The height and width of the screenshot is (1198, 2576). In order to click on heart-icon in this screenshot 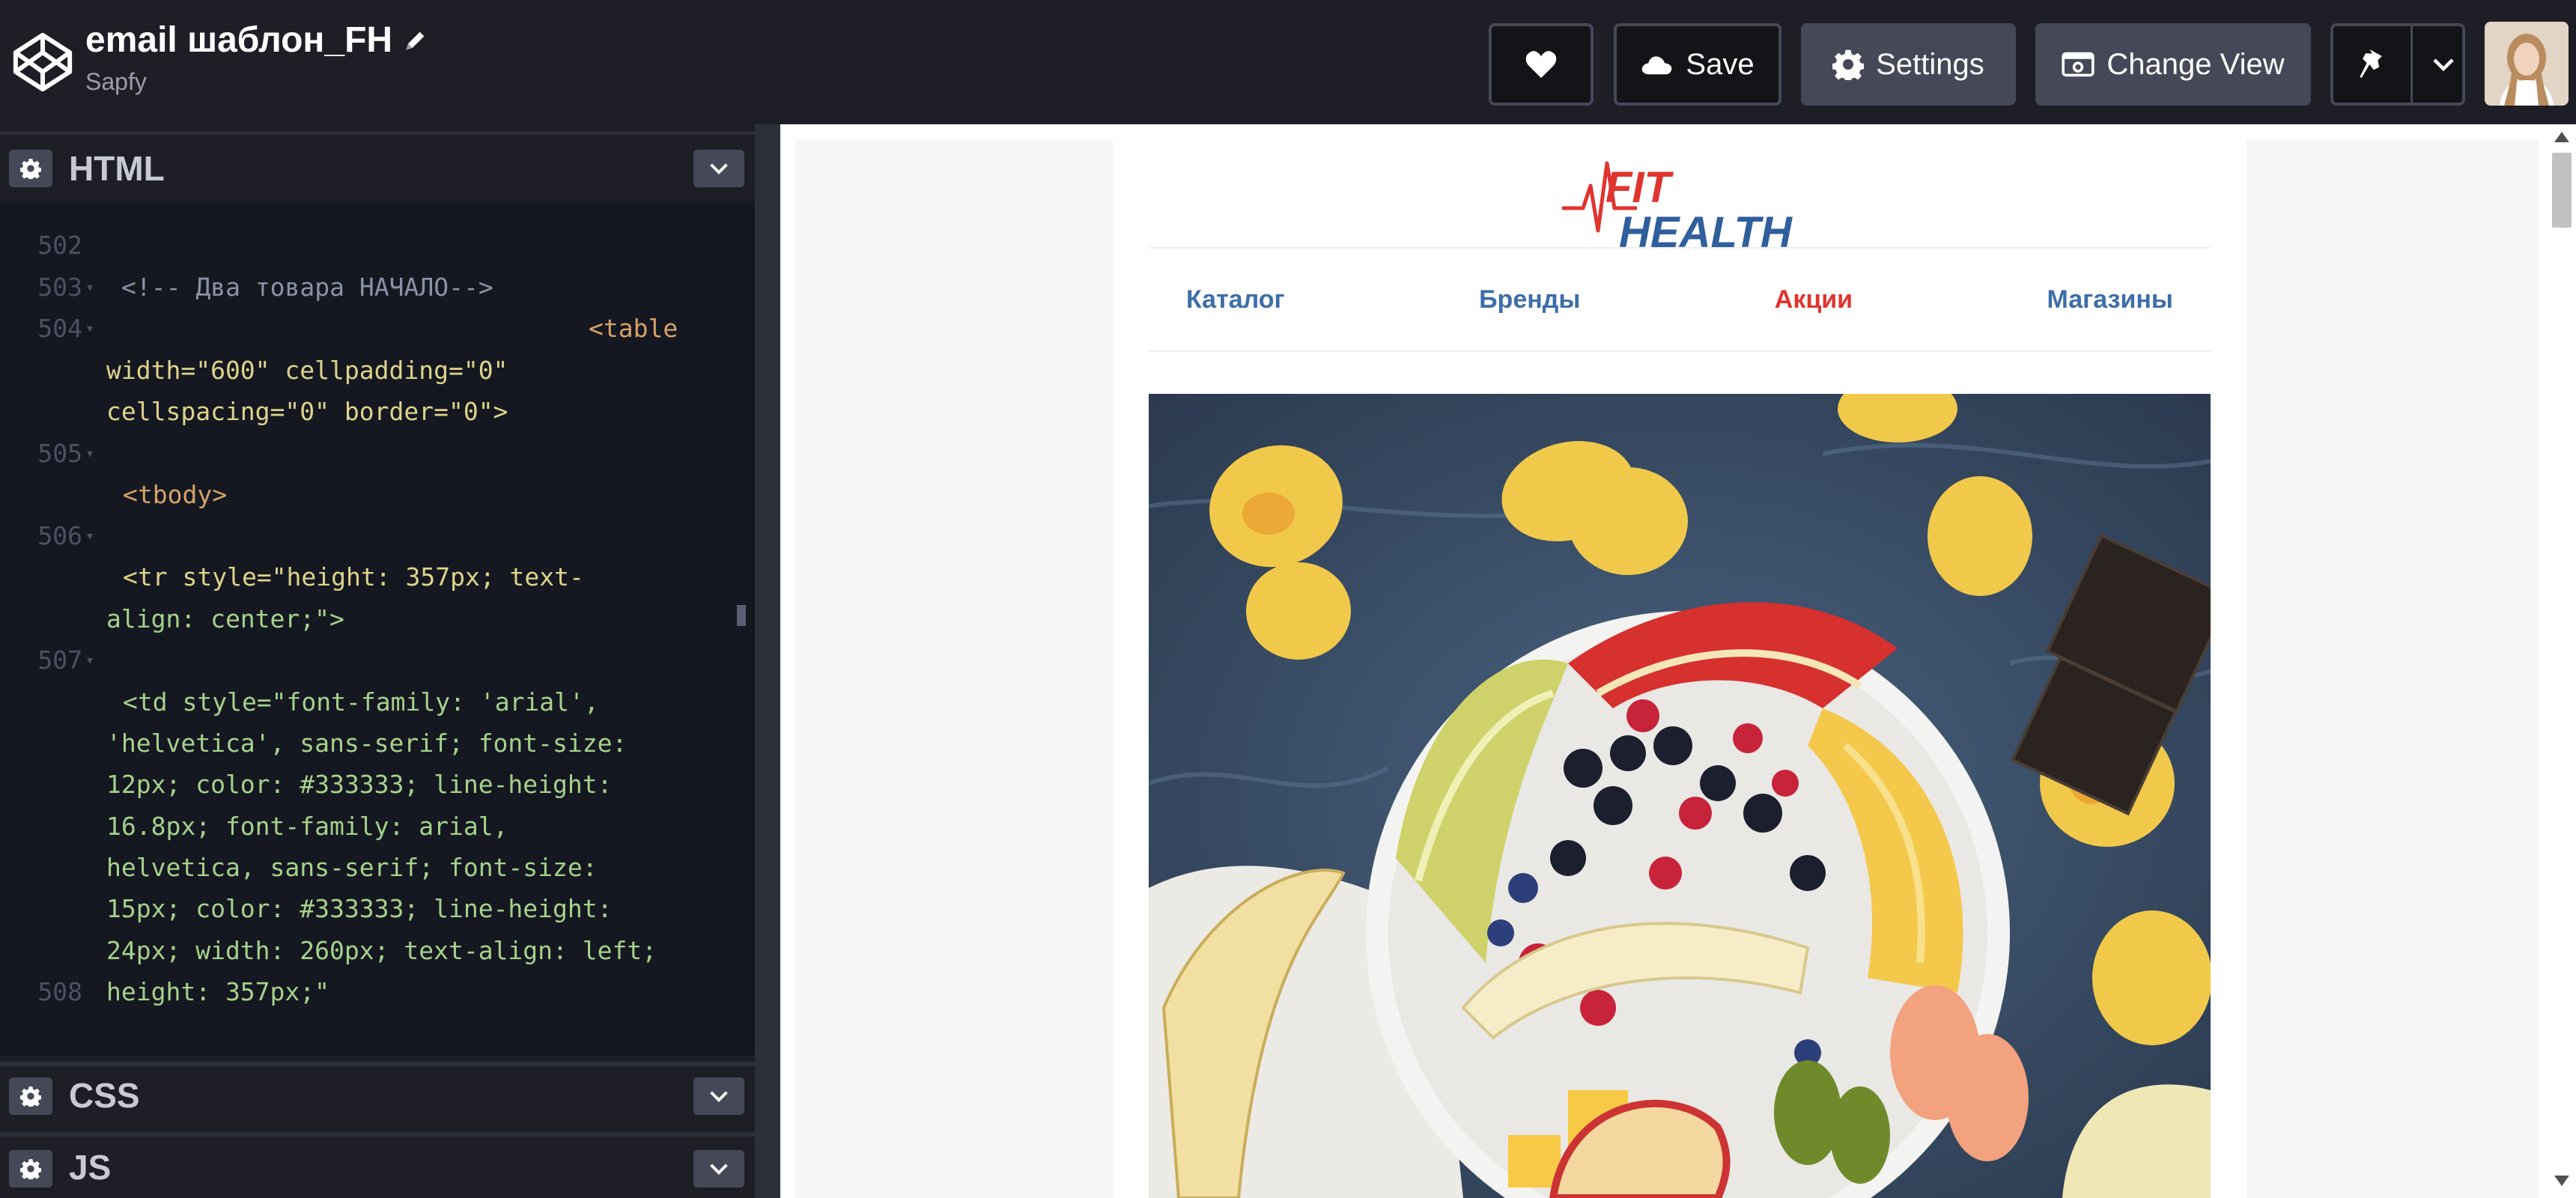, I will do `click(1541, 65)`.